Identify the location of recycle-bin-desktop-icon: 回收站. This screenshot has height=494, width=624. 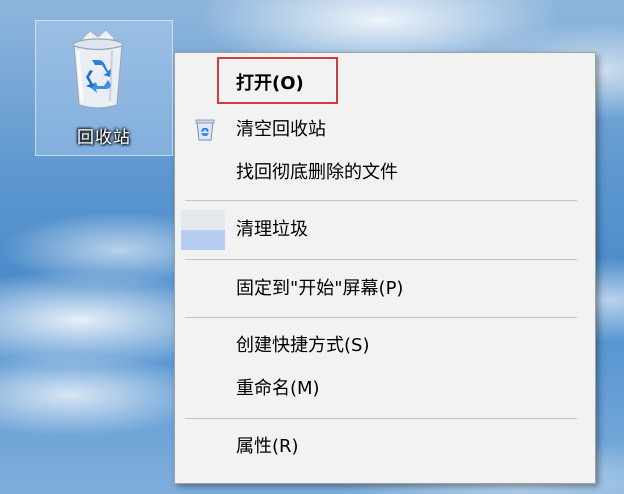
(104, 88).